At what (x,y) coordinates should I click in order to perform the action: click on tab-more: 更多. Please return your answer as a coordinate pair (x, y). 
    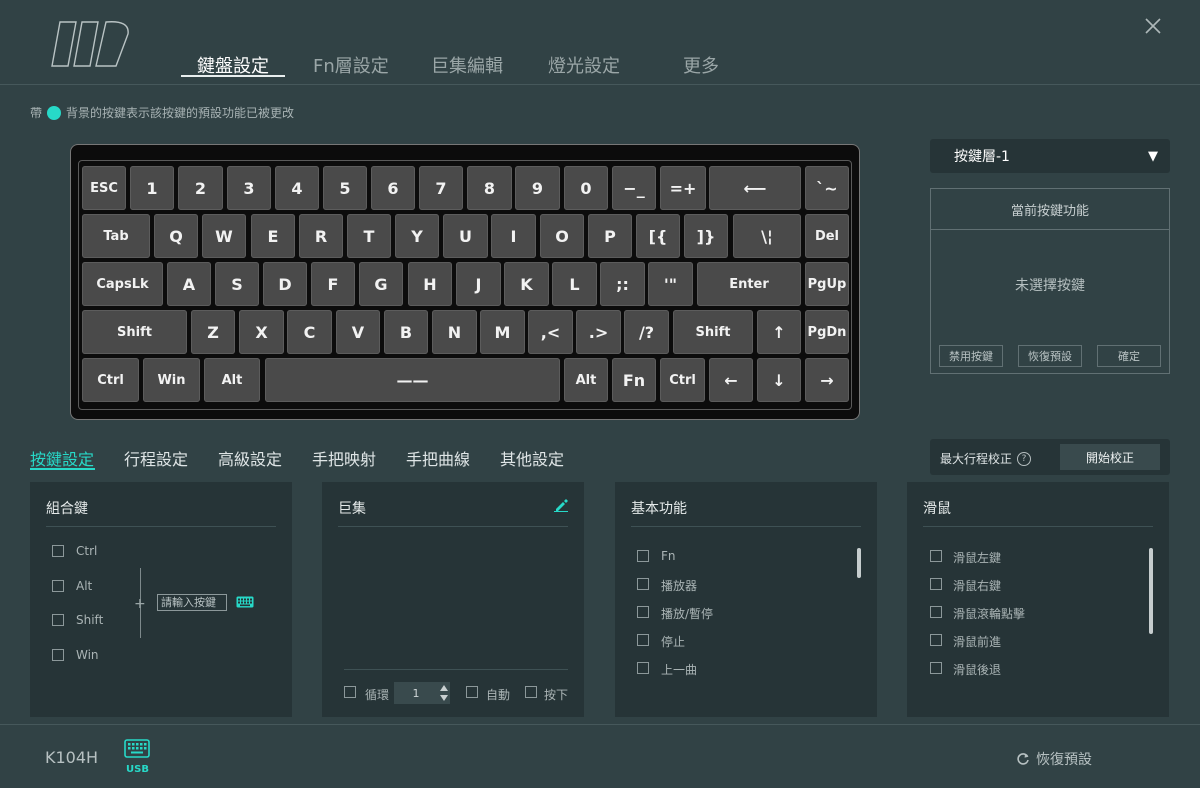
    Looking at the image, I should click on (701, 65).